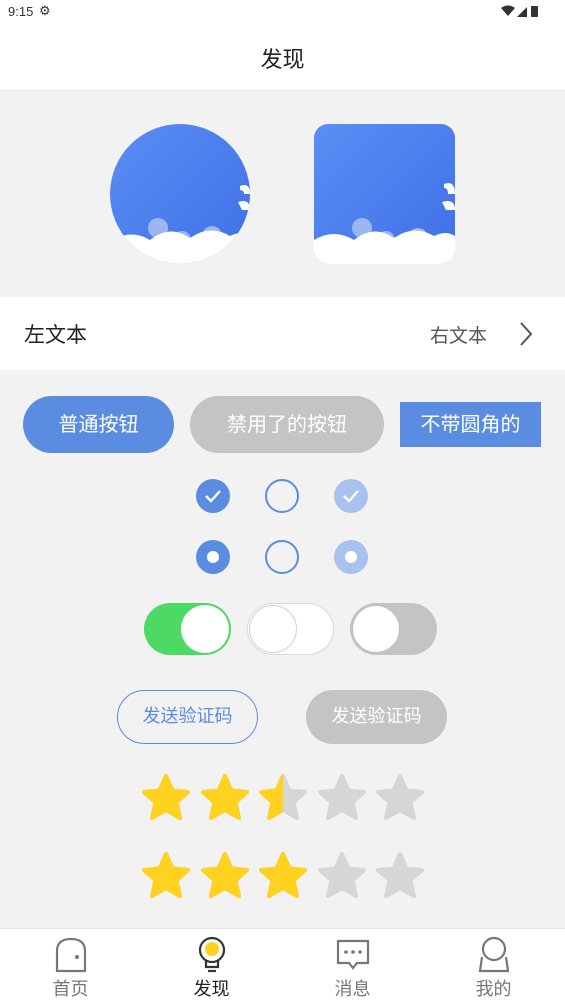 This screenshot has width=565, height=1005. I want to click on status-bar: 9:15 ⚙, so click(282, 12).